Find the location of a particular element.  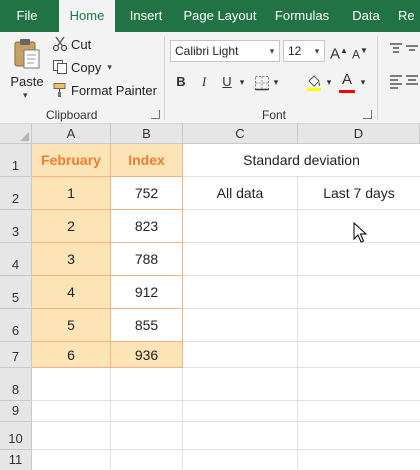

cell-b3: 823 is located at coordinates (147, 226).